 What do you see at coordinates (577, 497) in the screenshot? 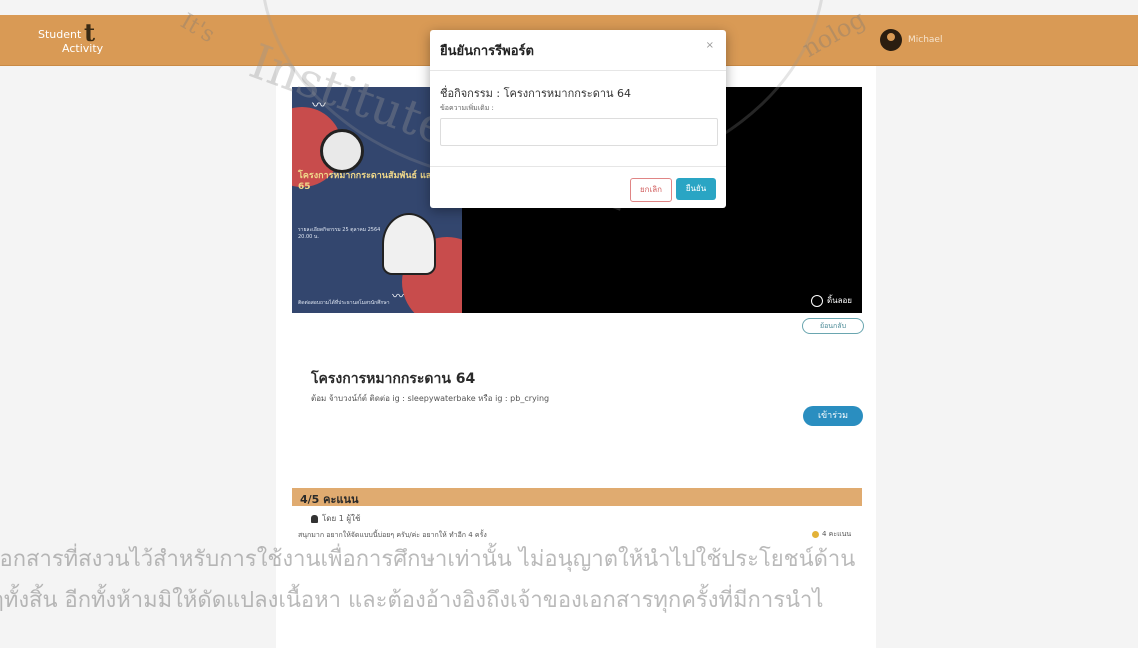
I see `score-bar: 4/5 คะแนน` at bounding box center [577, 497].